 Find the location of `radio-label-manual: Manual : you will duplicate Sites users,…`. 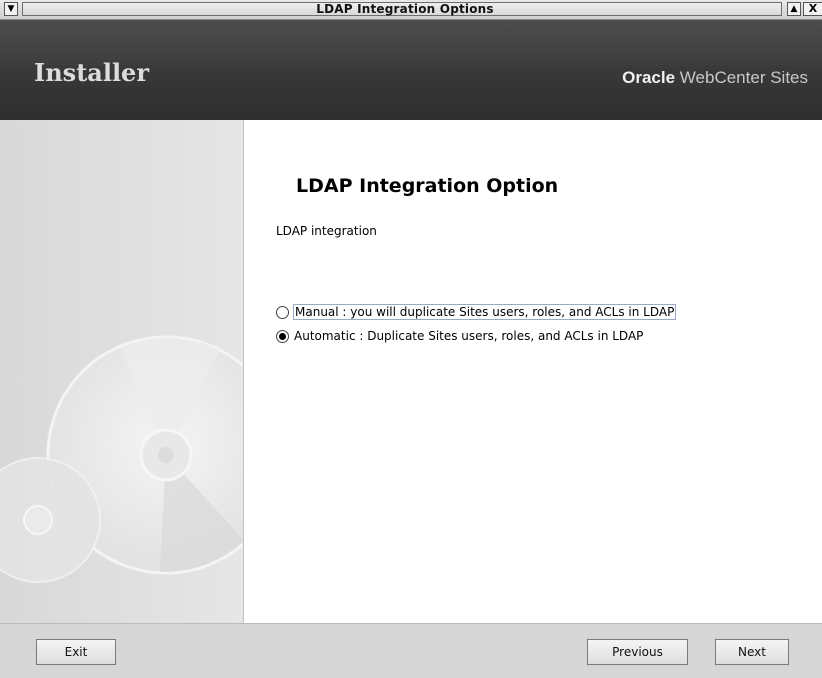

radio-label-manual: Manual : you will duplicate Sites users,… is located at coordinates (484, 312).